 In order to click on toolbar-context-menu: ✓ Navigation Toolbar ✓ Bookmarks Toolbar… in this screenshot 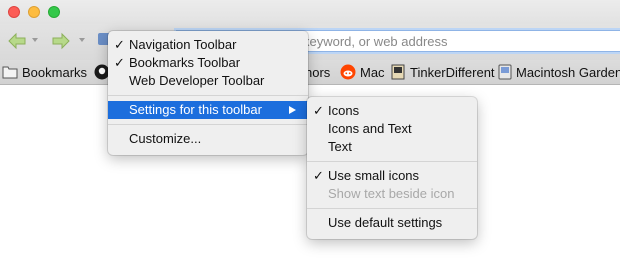, I will do `click(208, 93)`.